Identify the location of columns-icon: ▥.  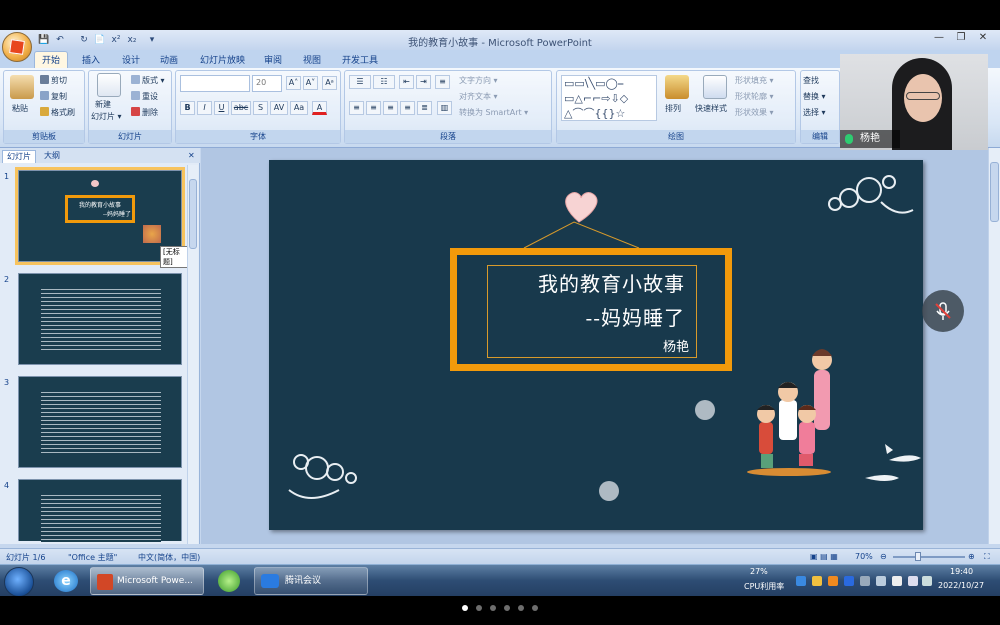
(444, 108).